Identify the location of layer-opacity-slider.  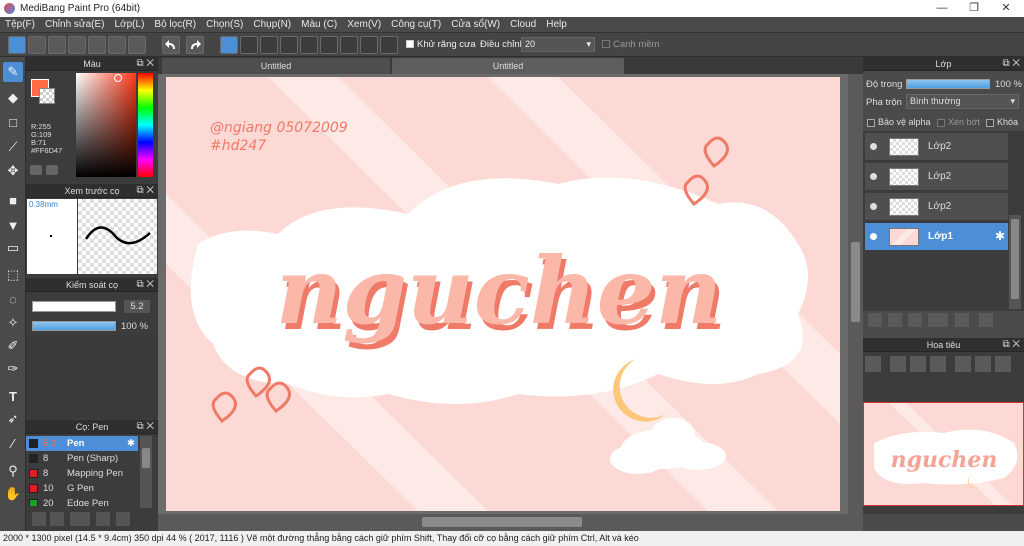
(948, 84).